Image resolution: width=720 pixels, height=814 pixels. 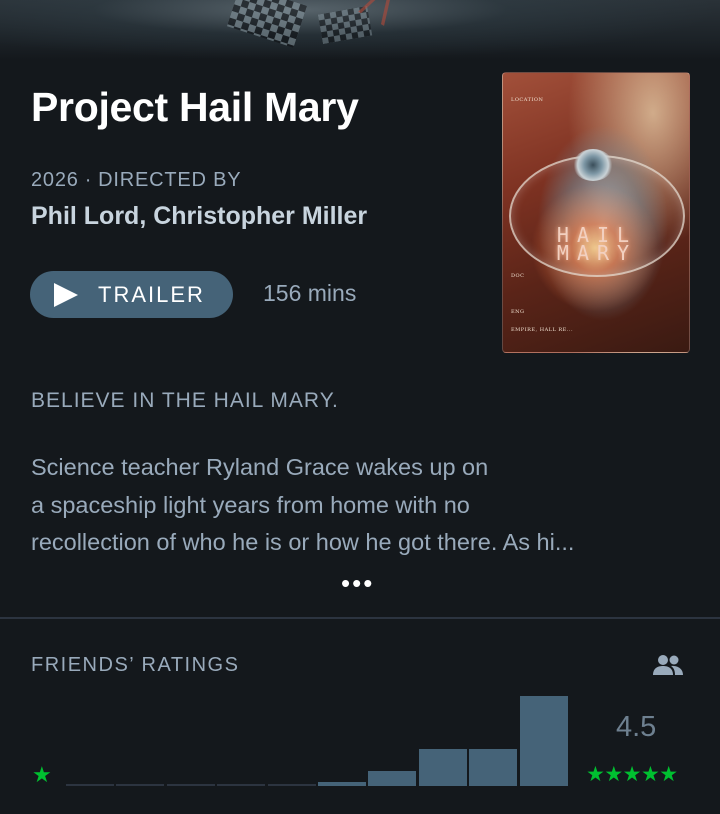 I want to click on rating-bar-0.5, so click(x=90, y=785).